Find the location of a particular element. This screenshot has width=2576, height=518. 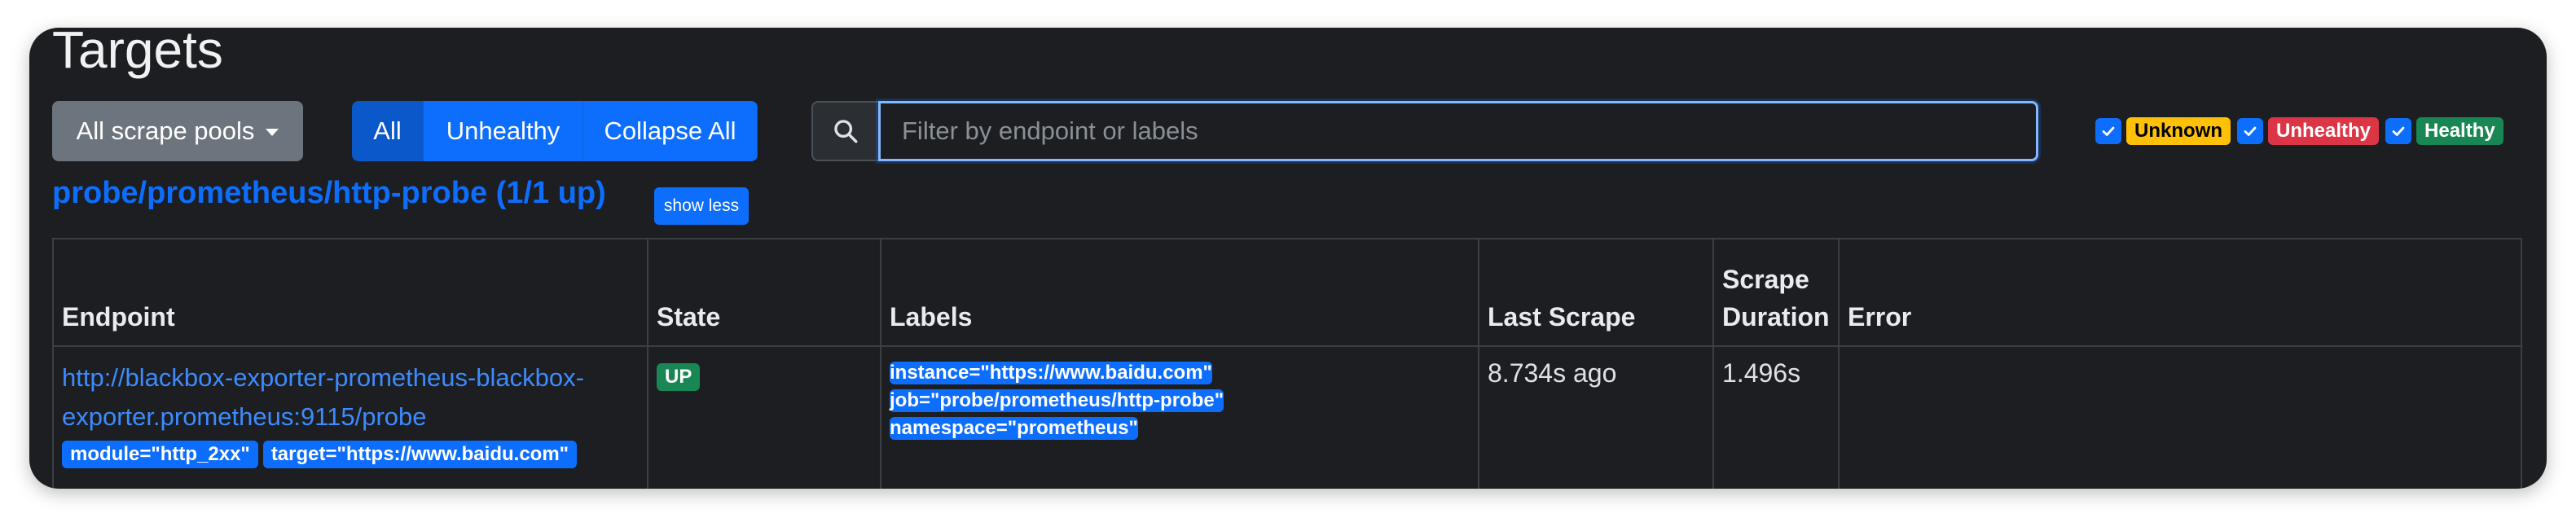

unhealthy-checkbox is located at coordinates (2250, 131).